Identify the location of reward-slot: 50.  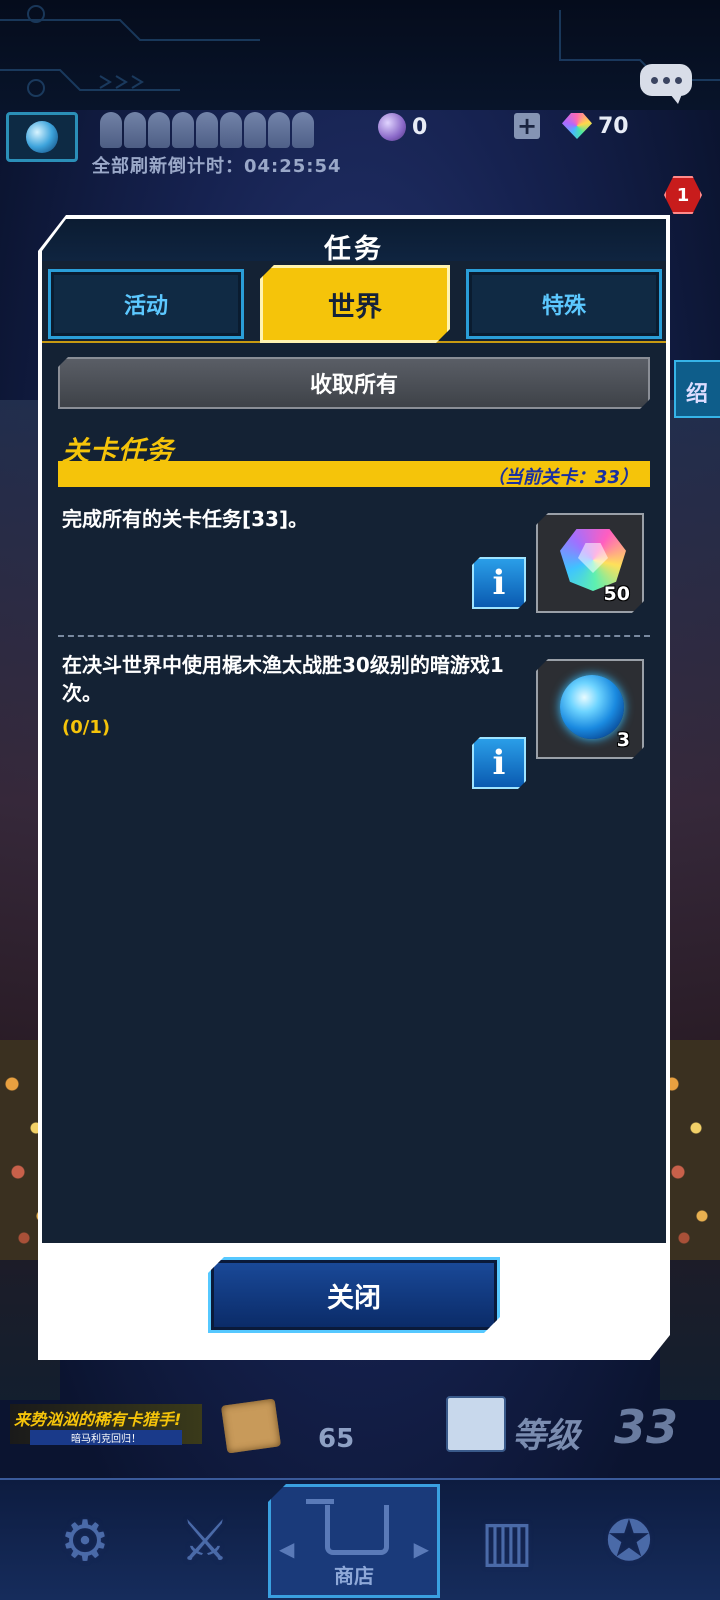
(590, 563).